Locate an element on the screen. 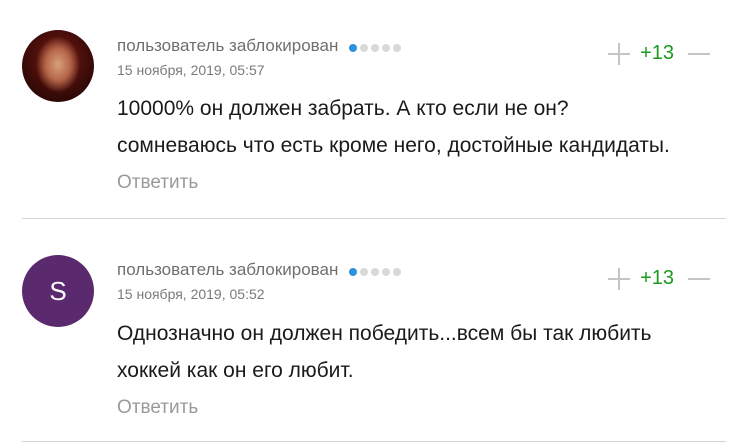  avatar-letter: S is located at coordinates (58, 291).